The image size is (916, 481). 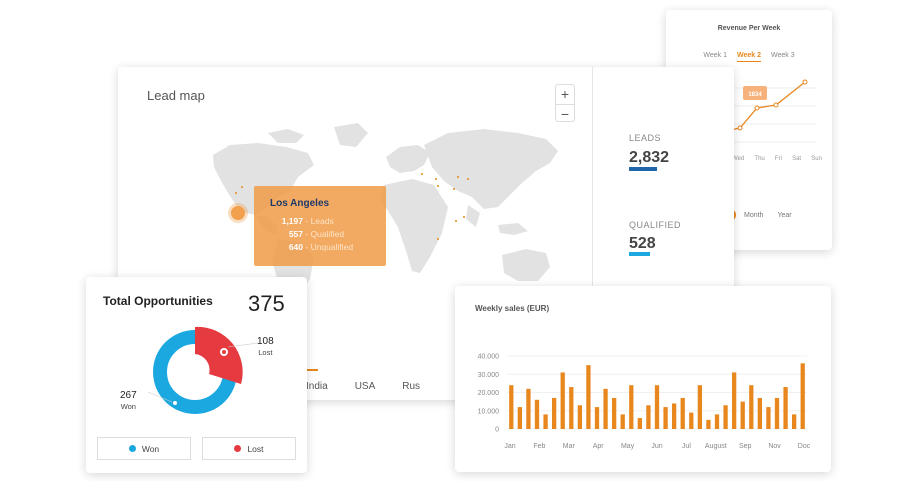 I want to click on leads-label: LEADS, so click(x=645, y=138).